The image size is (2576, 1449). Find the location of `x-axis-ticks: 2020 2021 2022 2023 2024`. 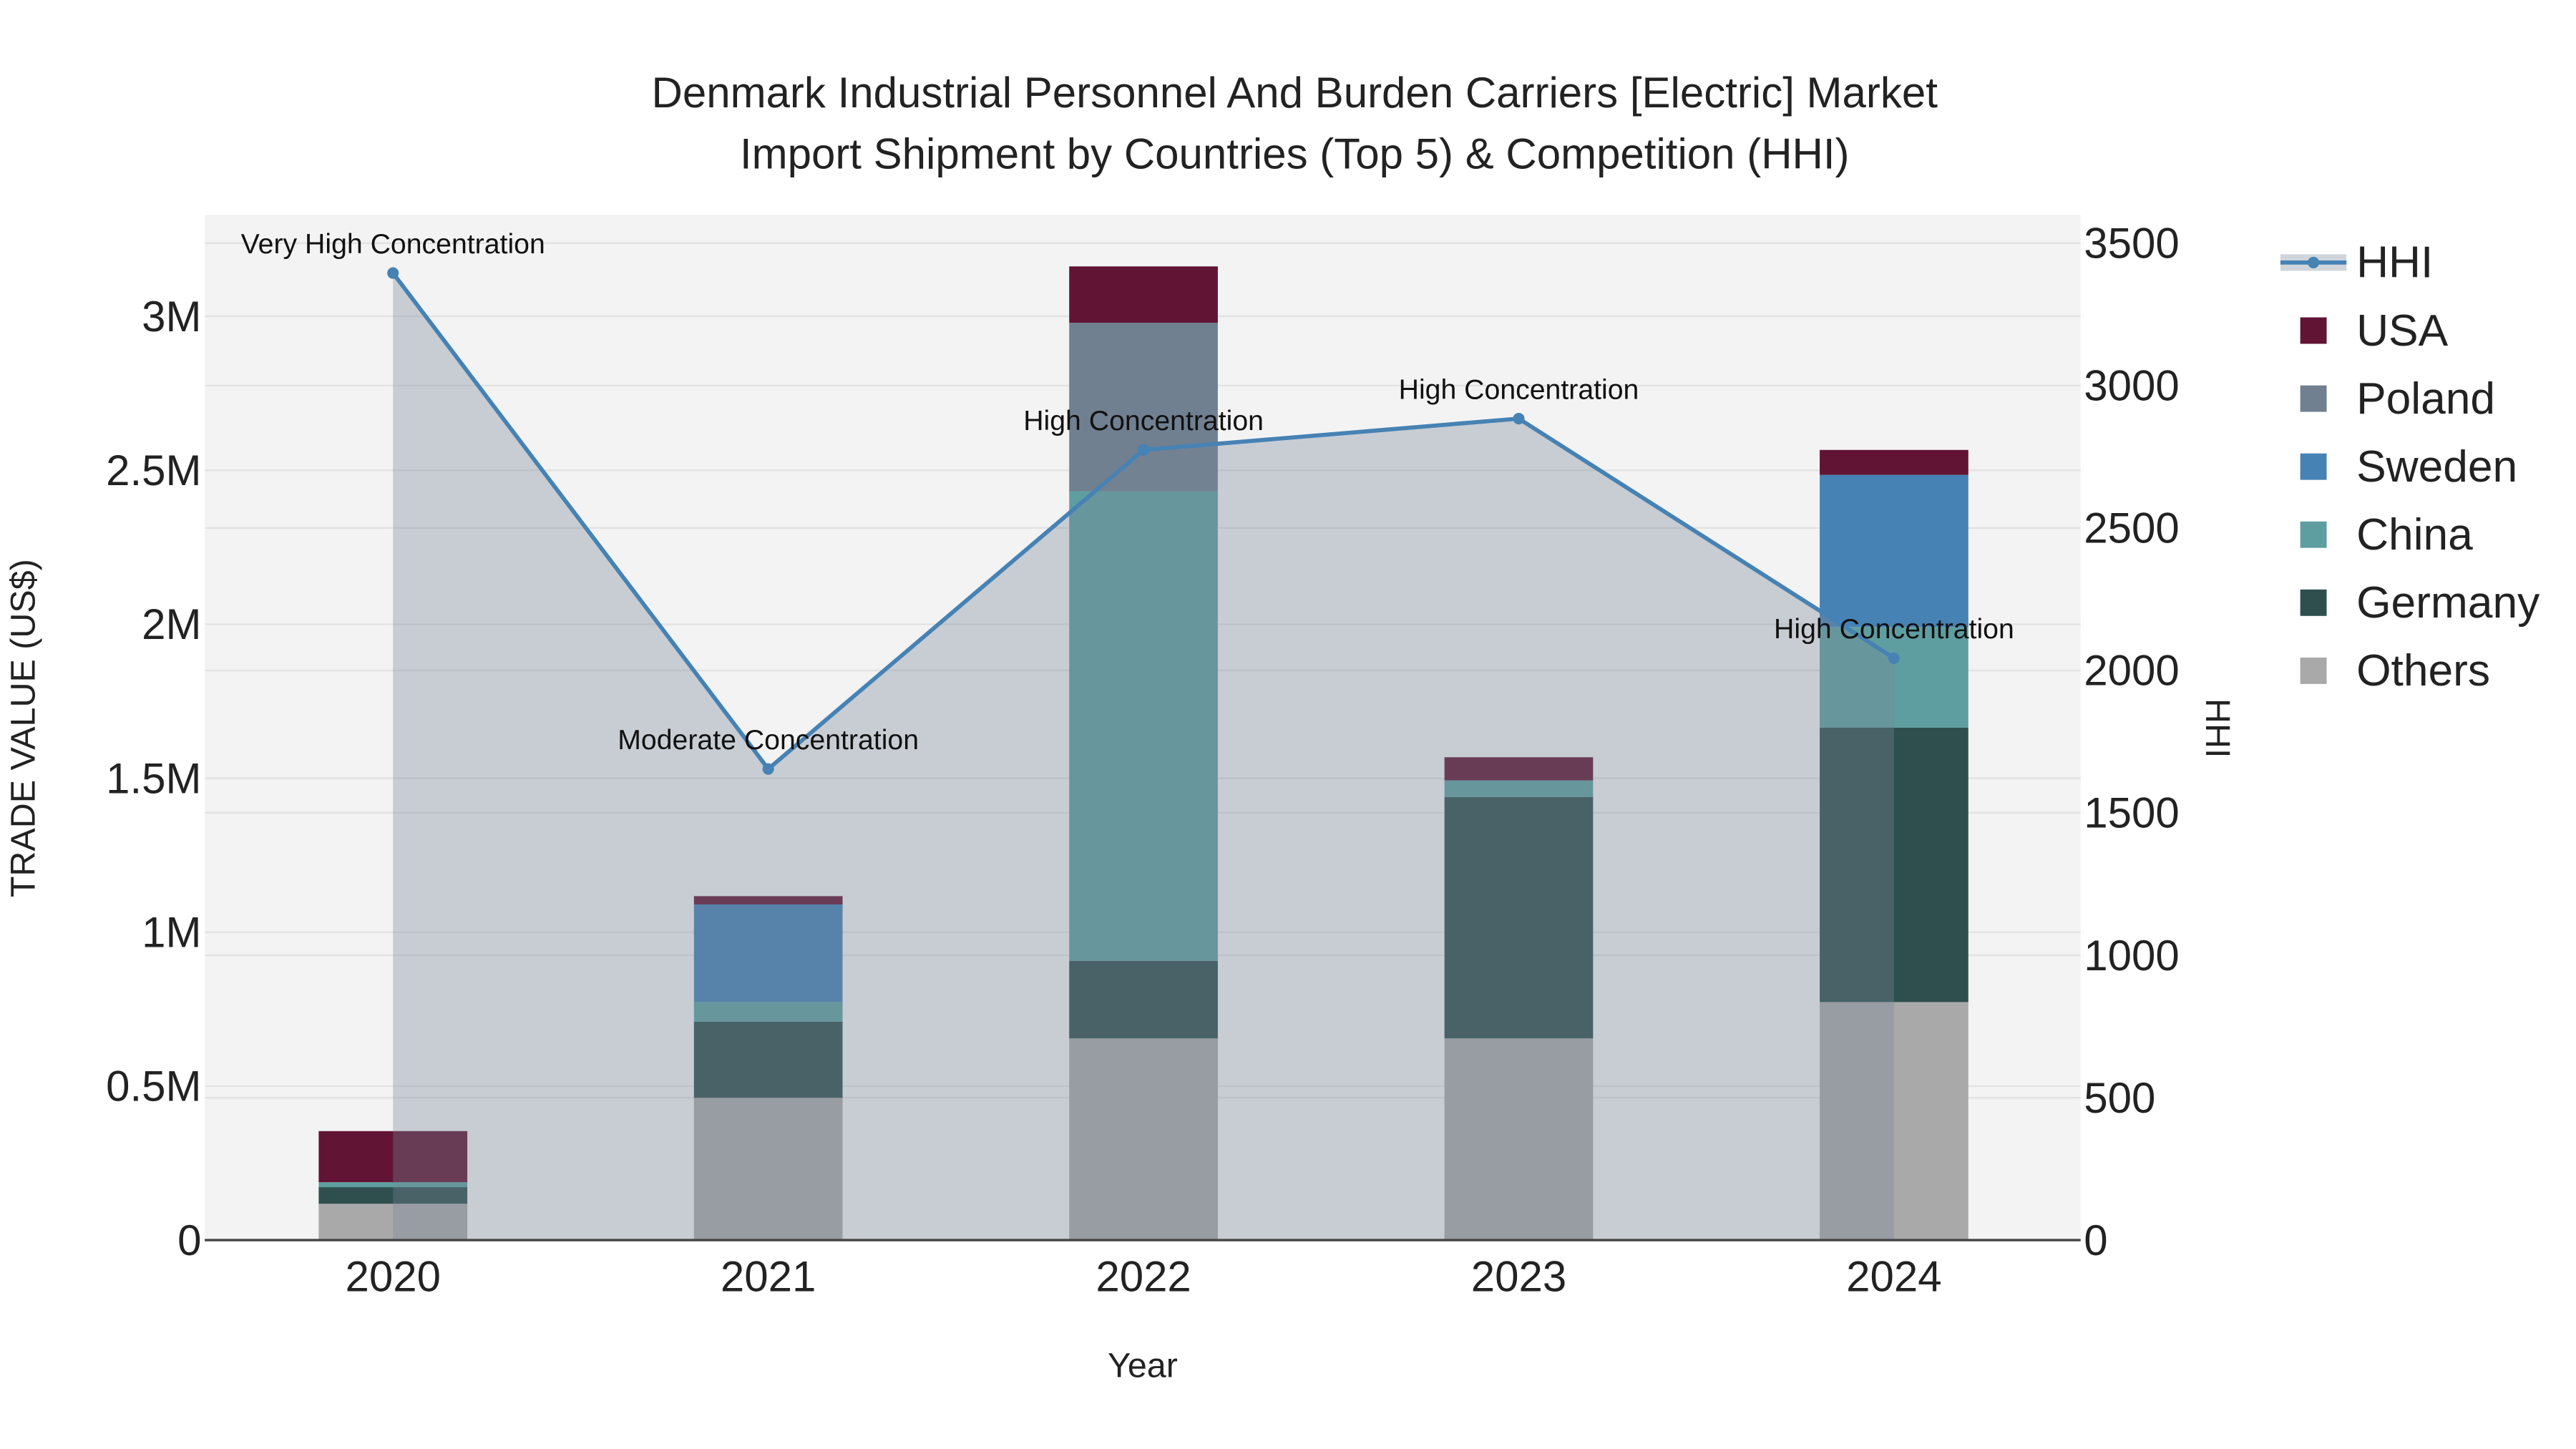

x-axis-ticks: 2020 2021 2022 2023 2024 is located at coordinates (1143, 1277).